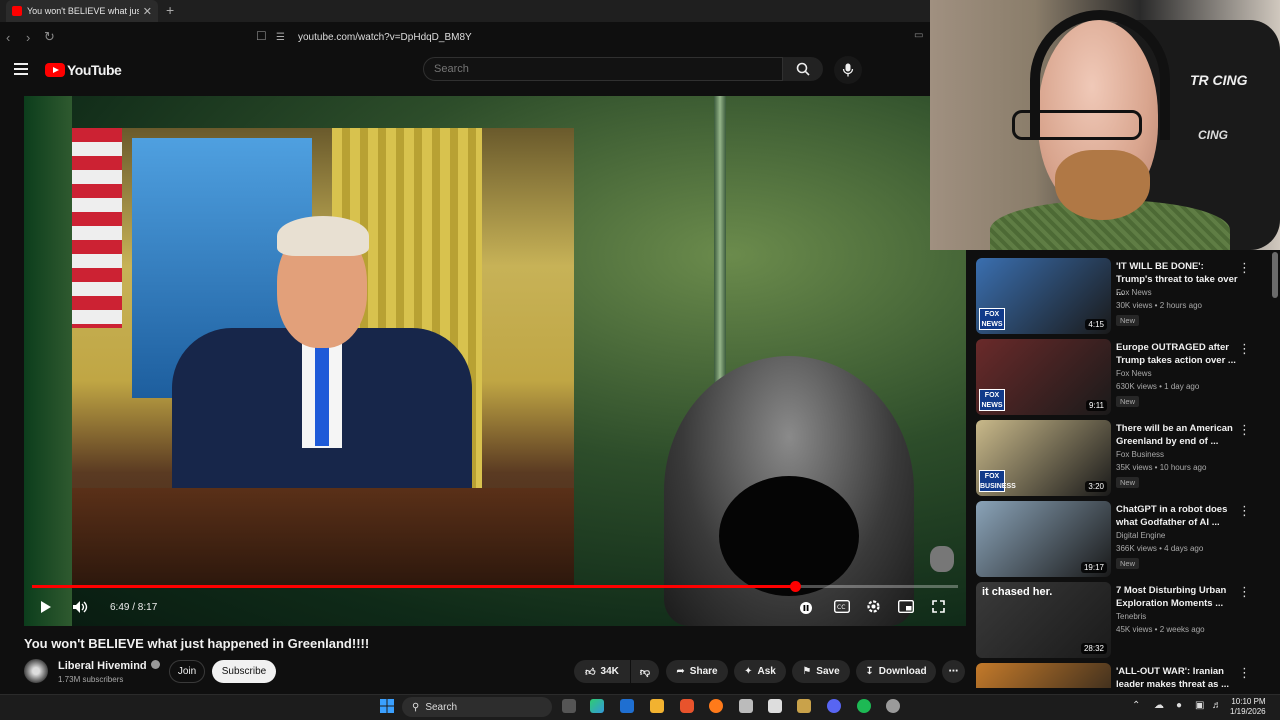 The width and height of the screenshot is (1280, 720). What do you see at coordinates (8, 37) in the screenshot?
I see `back-arrow-icon: ‹` at bounding box center [8, 37].